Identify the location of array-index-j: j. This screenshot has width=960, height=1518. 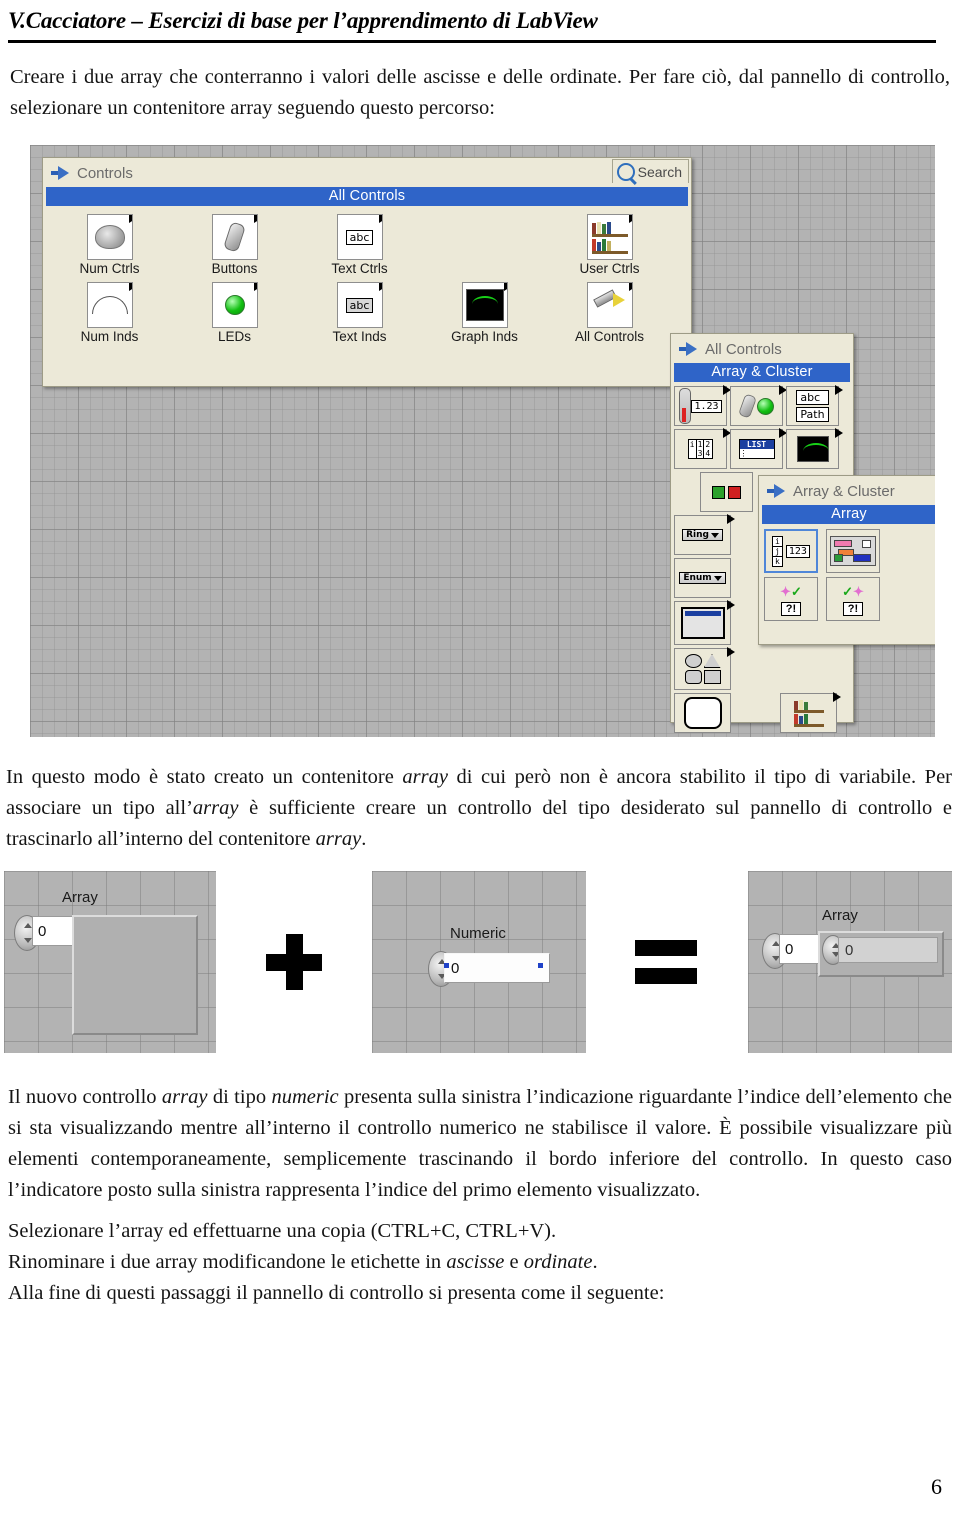
(777, 551).